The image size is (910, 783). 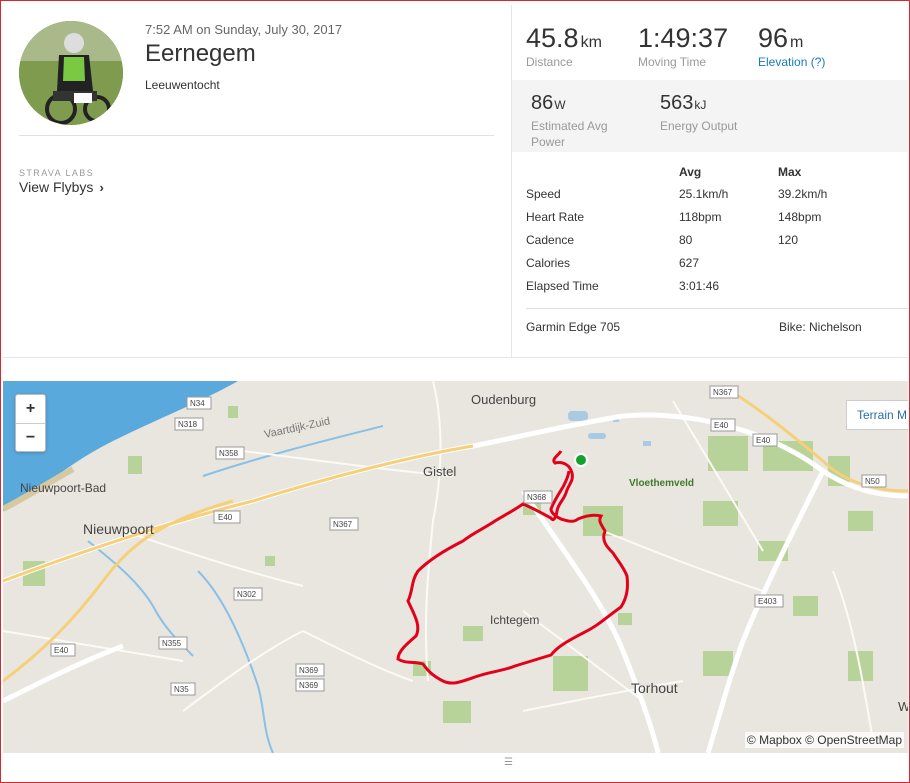 What do you see at coordinates (903, 706) in the screenshot?
I see `place-label: W` at bounding box center [903, 706].